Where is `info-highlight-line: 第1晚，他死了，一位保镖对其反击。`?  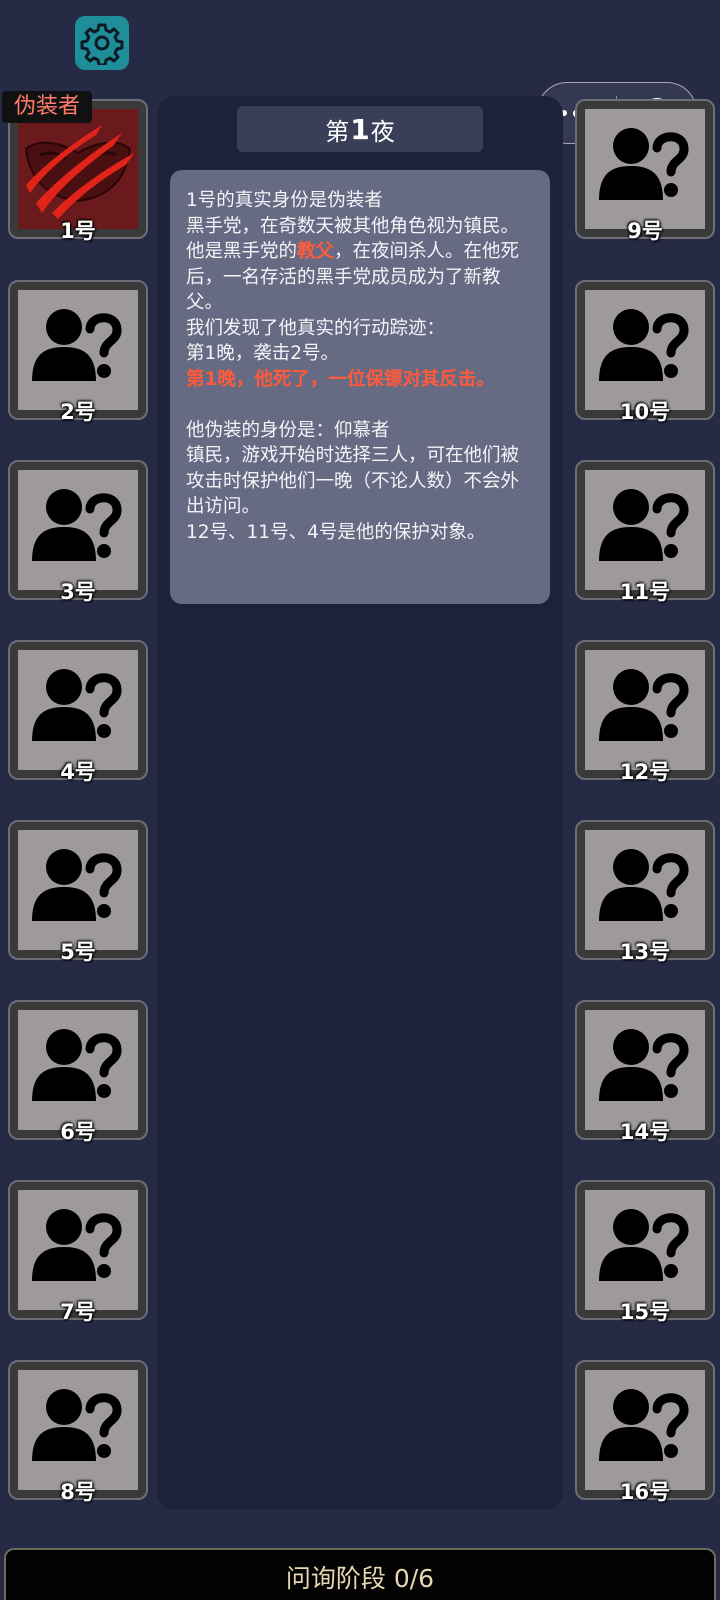
info-highlight-line: 第1晚，他死了，一位保镖对其反击。 is located at coordinates (340, 379).